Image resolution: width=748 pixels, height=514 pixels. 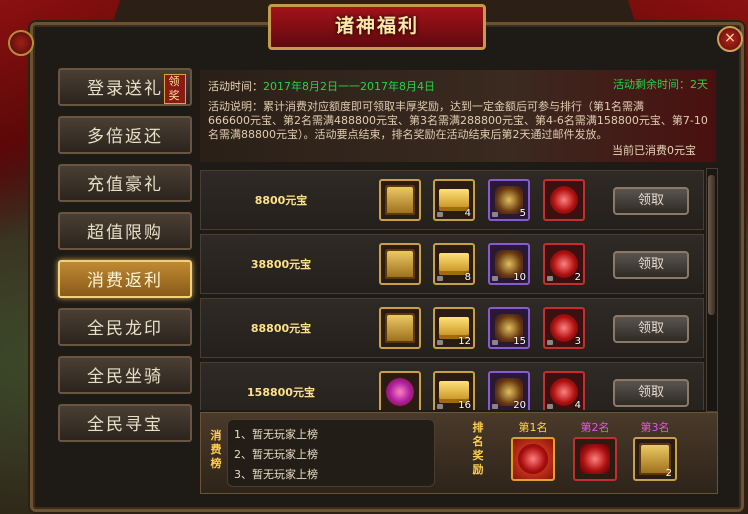 I want to click on gold-item: 8, so click(x=454, y=264).